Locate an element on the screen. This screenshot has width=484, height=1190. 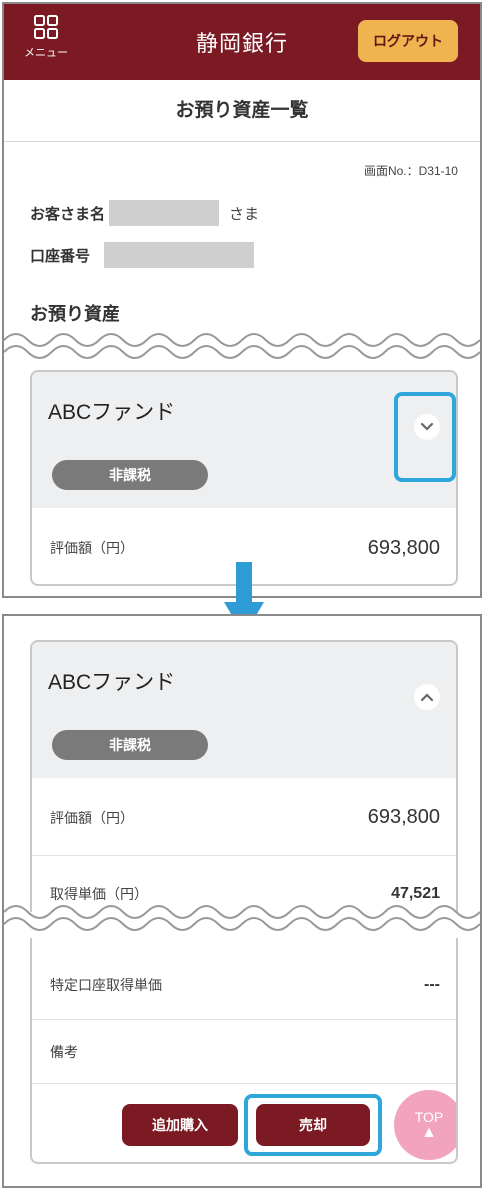
screen-number: 画面No.：D31-10 is located at coordinates (410, 171).